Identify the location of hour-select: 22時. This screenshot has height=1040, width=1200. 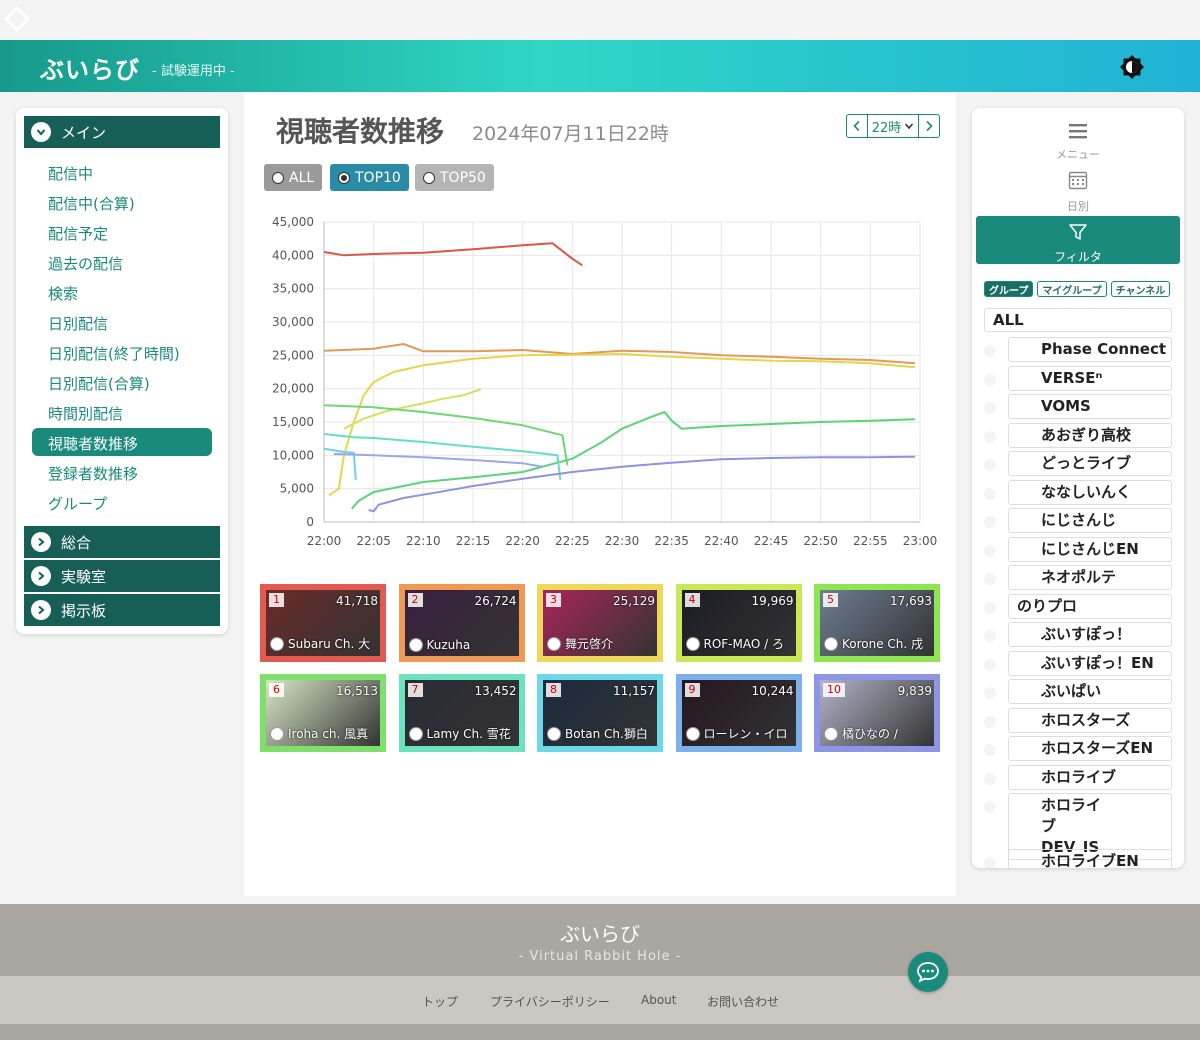
(893, 126).